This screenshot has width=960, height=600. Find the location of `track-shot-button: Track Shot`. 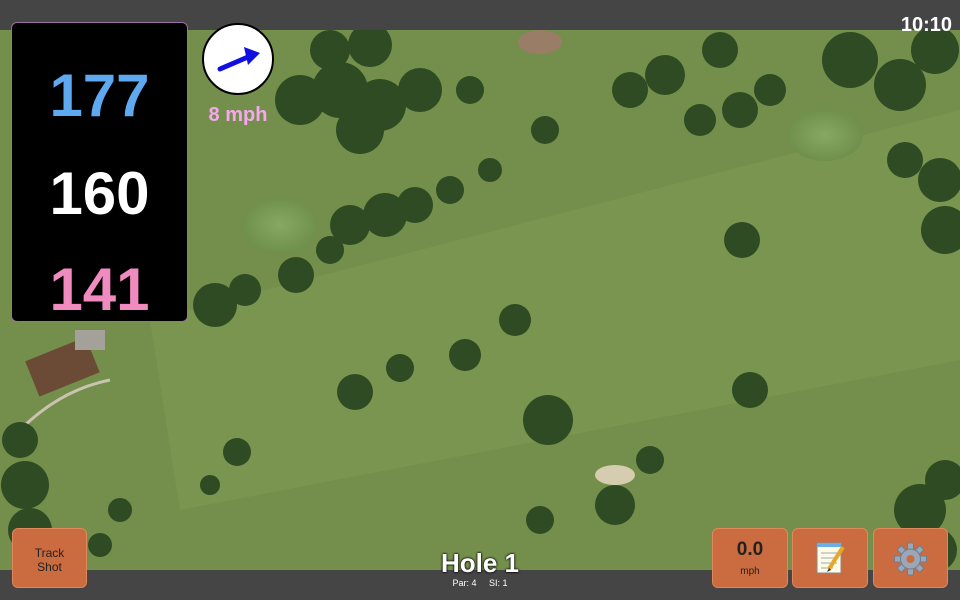

track-shot-button: Track Shot is located at coordinates (49, 558).